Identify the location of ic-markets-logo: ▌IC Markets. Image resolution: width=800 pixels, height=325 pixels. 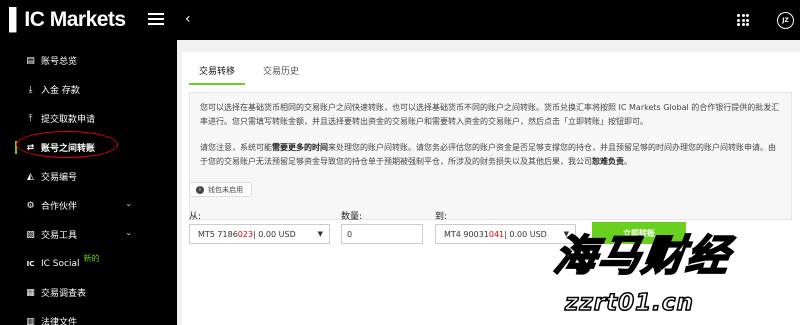
(67, 20).